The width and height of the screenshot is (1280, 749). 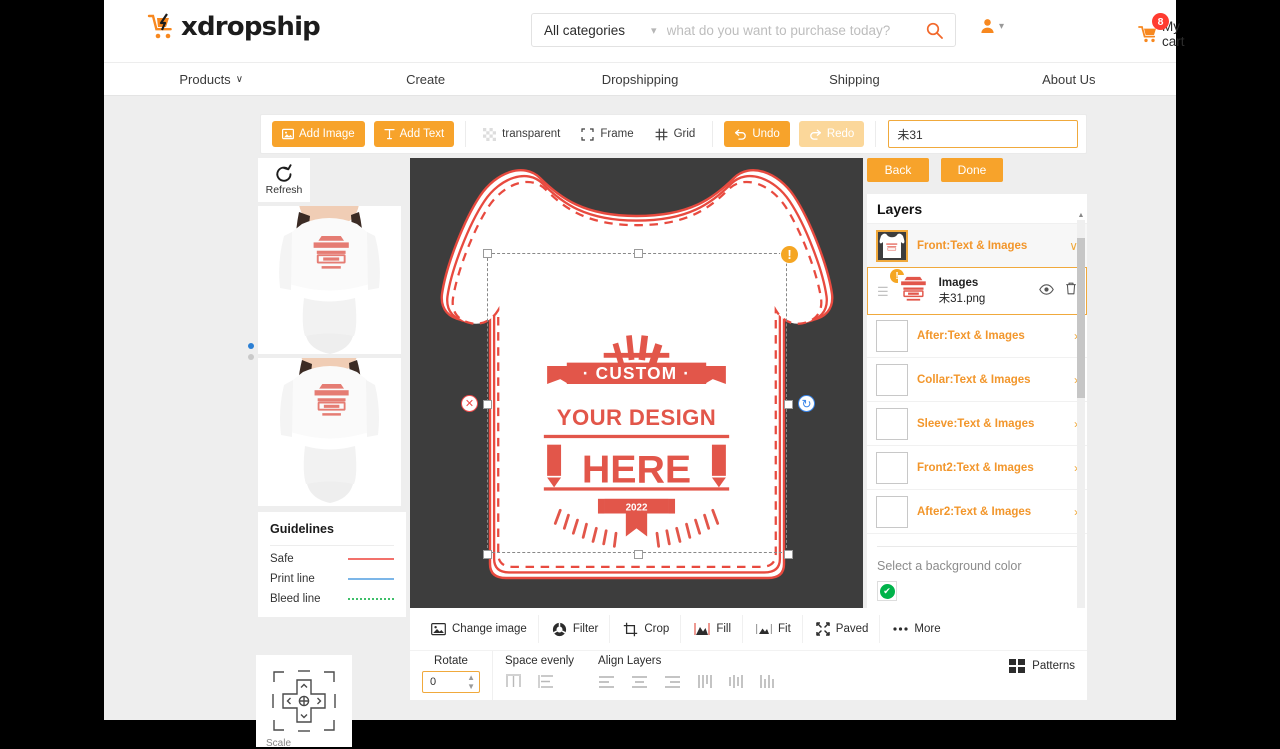 I want to click on layer-item-selected: ! ☰, so click(x=977, y=291).